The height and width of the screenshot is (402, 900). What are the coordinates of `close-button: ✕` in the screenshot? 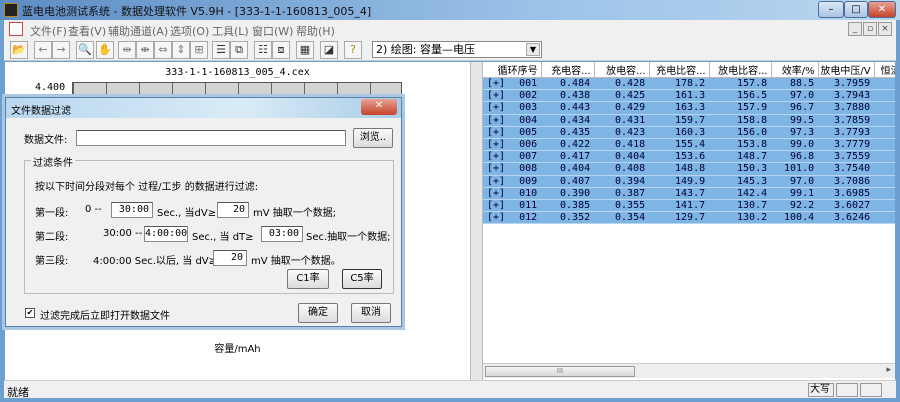 It's located at (882, 9).